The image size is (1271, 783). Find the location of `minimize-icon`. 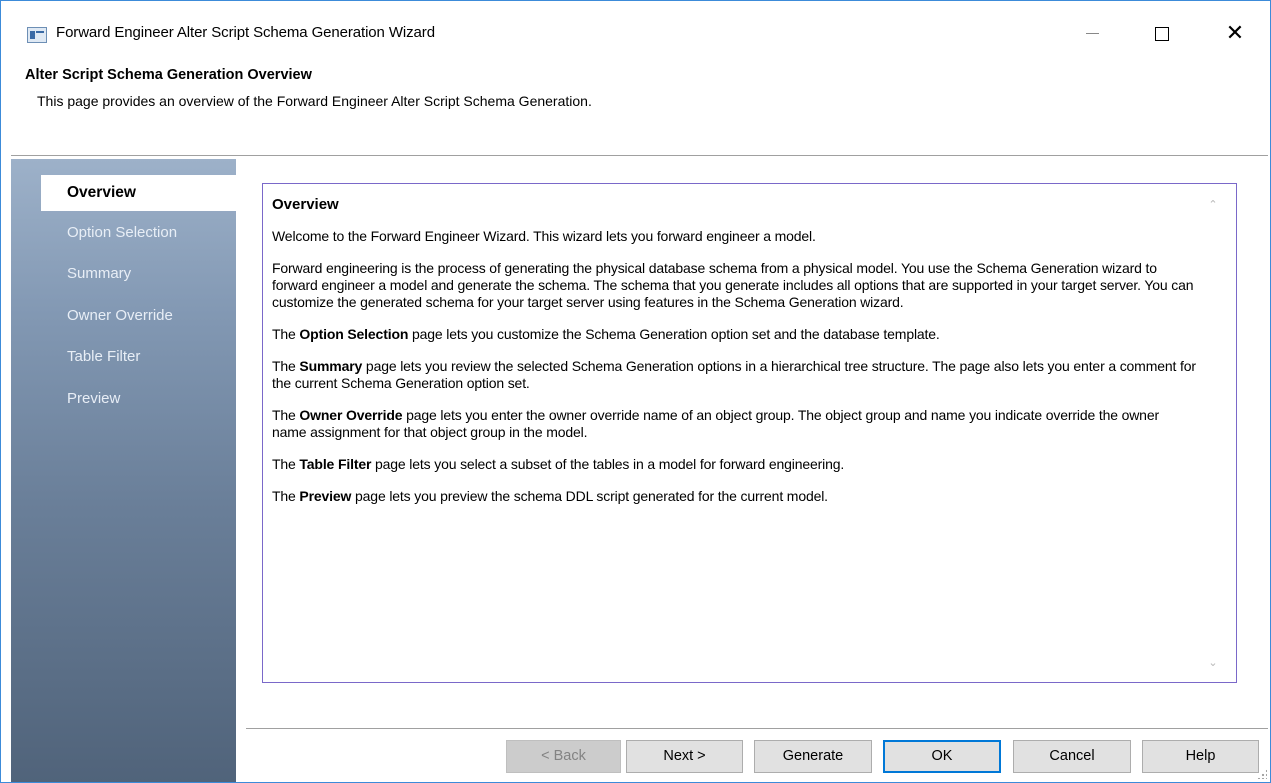

minimize-icon is located at coordinates (1092, 33).